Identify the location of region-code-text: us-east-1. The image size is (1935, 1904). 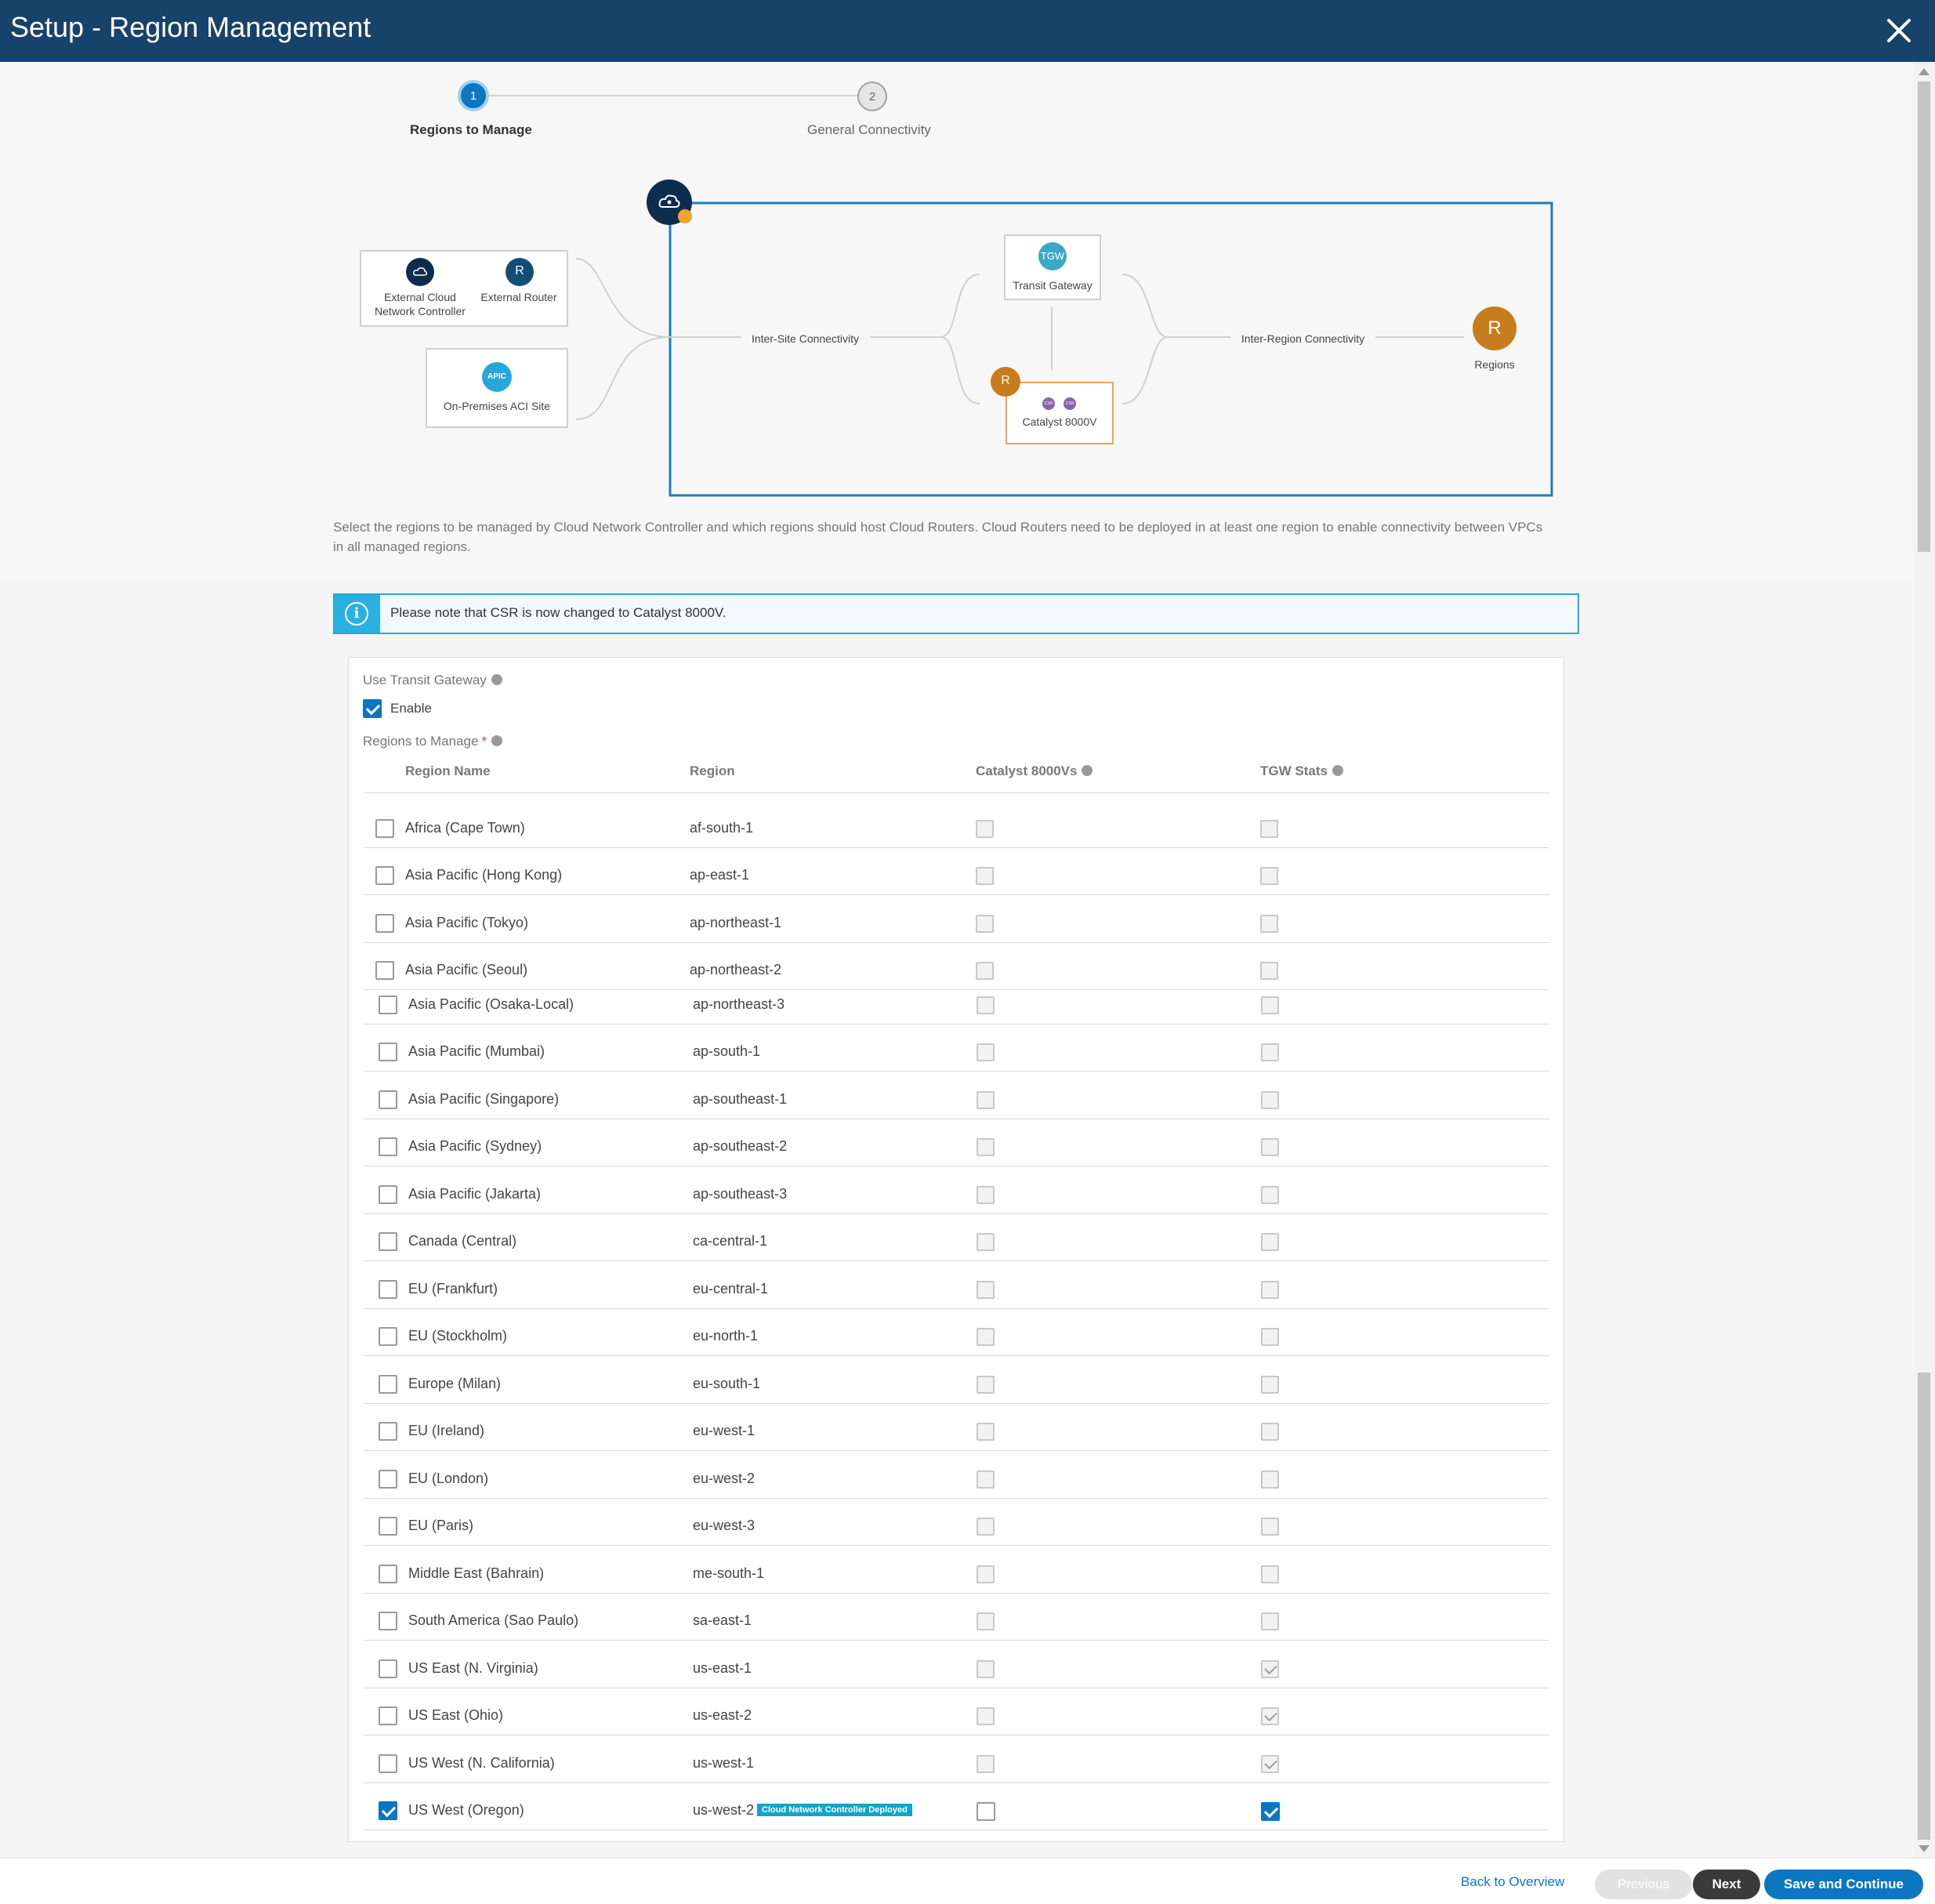
(722, 1668).